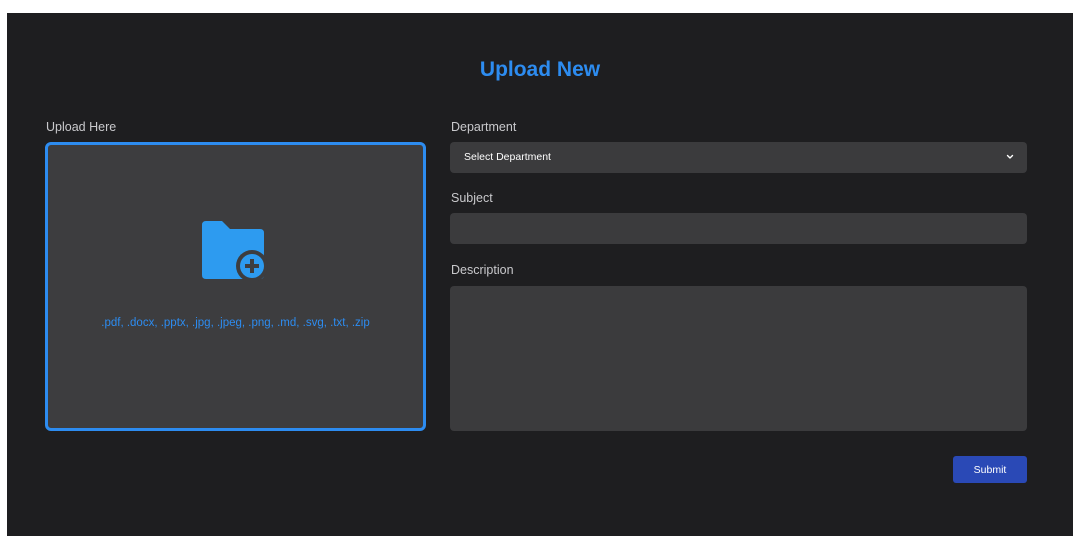 The width and height of the screenshot is (1073, 536). Describe the element at coordinates (738, 358) in the screenshot. I see `description-textarea` at that location.